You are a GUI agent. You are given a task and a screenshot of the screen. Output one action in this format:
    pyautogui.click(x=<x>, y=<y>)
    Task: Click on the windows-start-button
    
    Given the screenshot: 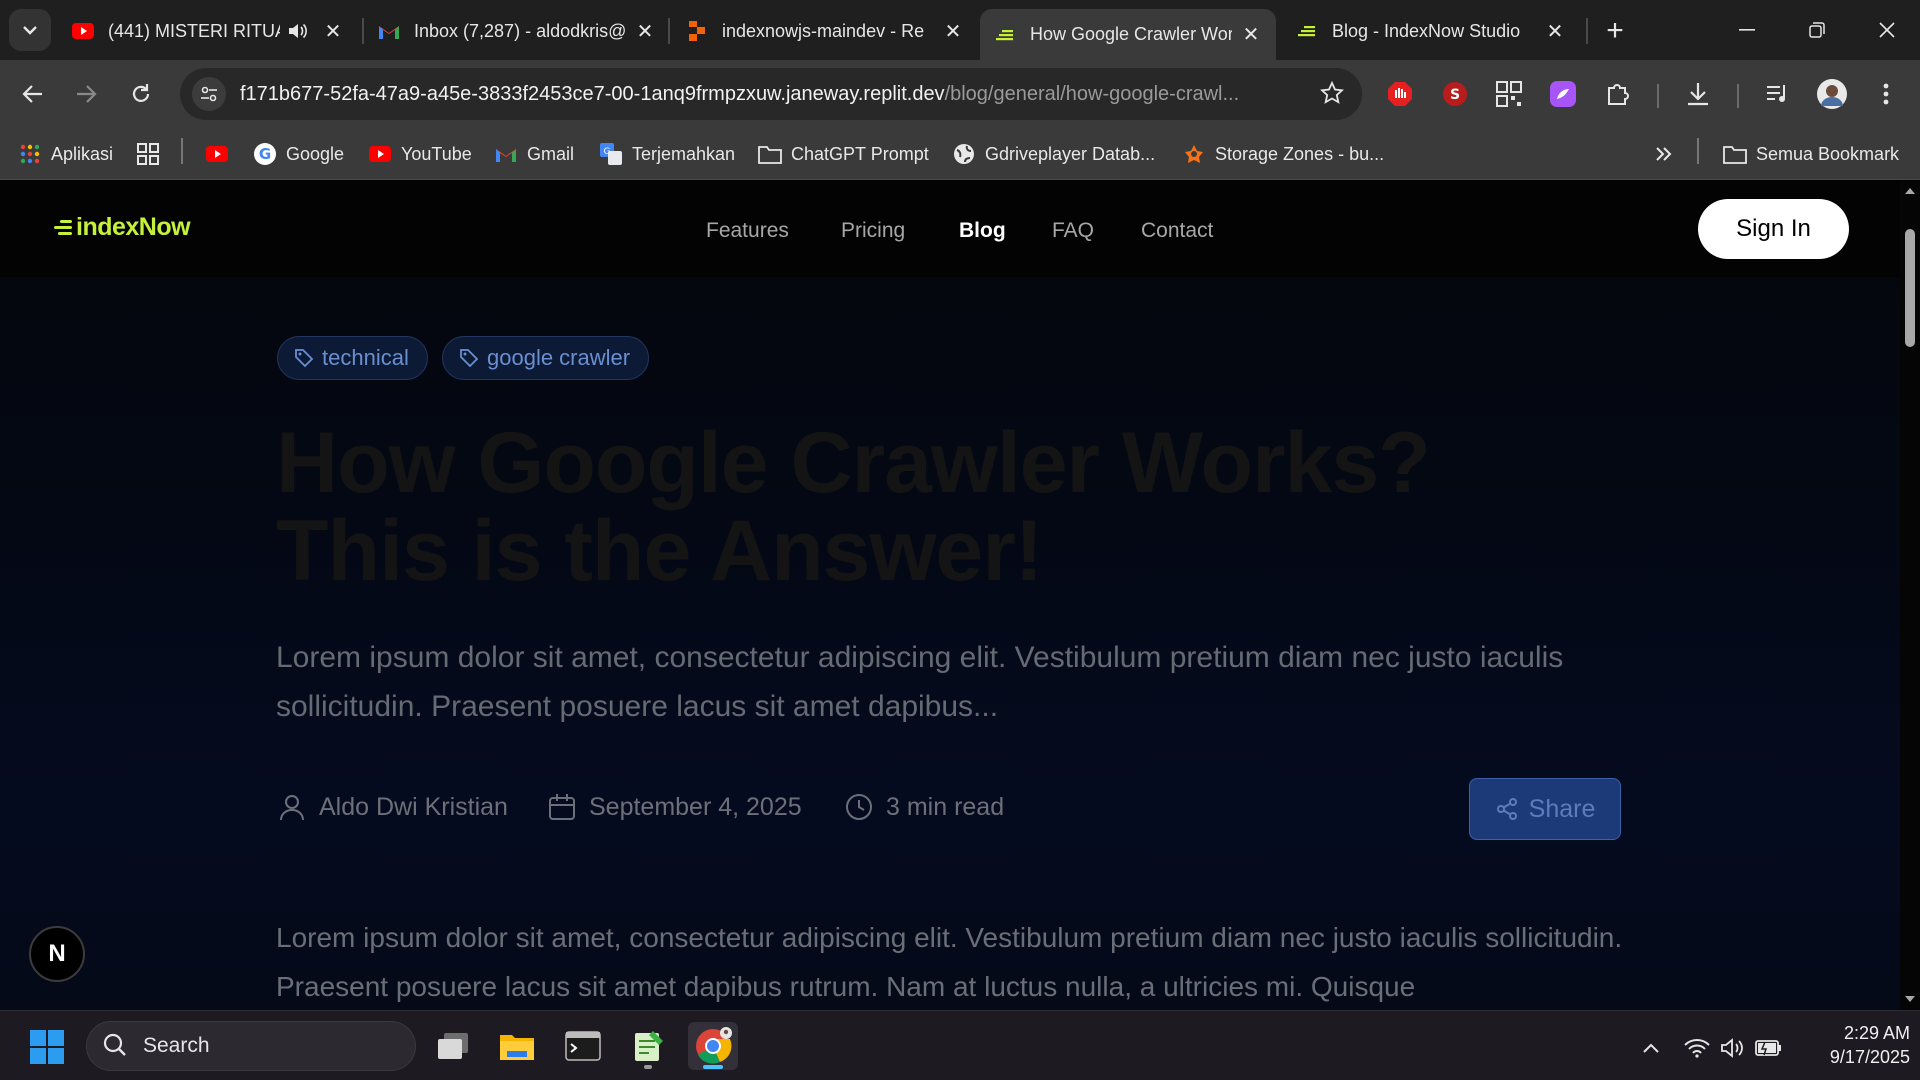 What is the action you would take?
    pyautogui.click(x=47, y=1047)
    